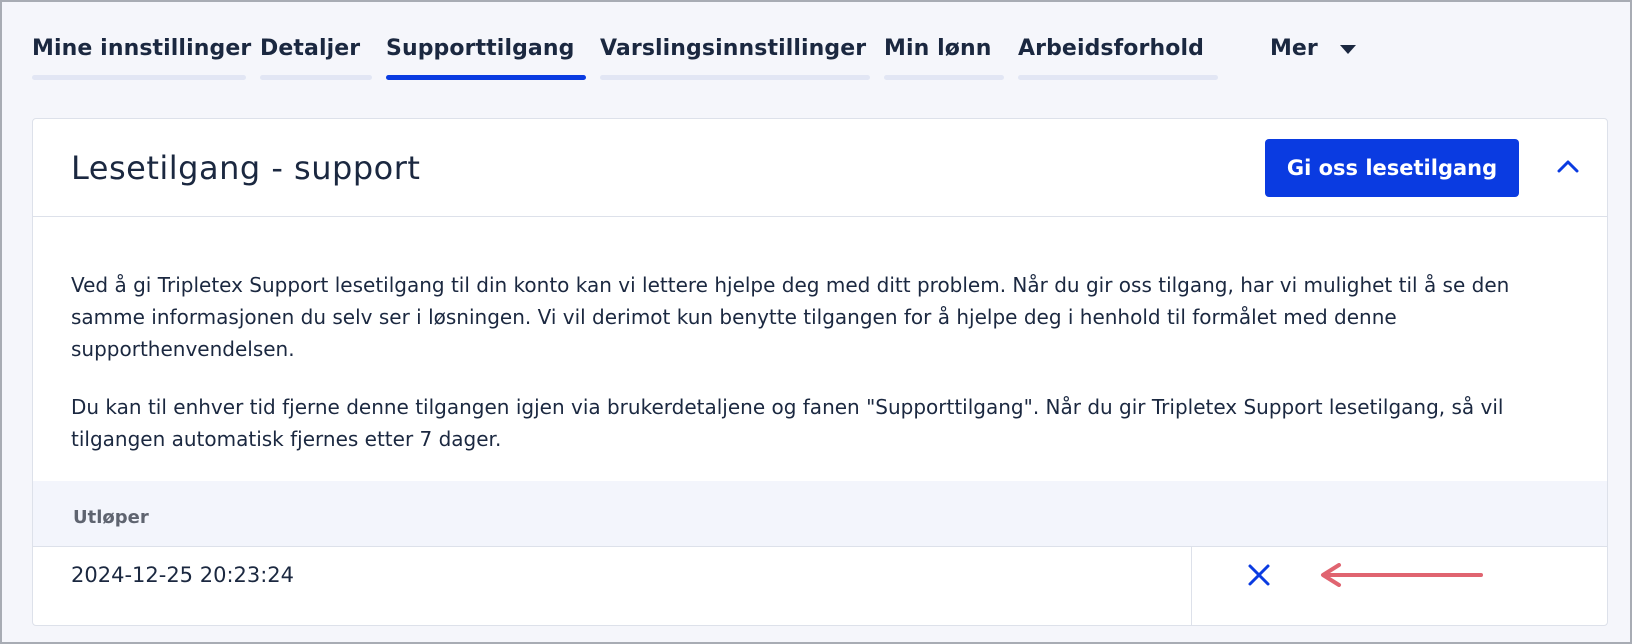 The height and width of the screenshot is (644, 1632). Describe the element at coordinates (1392, 168) in the screenshot. I see `grant-read-access-button: Gi oss lesetilgang` at that location.